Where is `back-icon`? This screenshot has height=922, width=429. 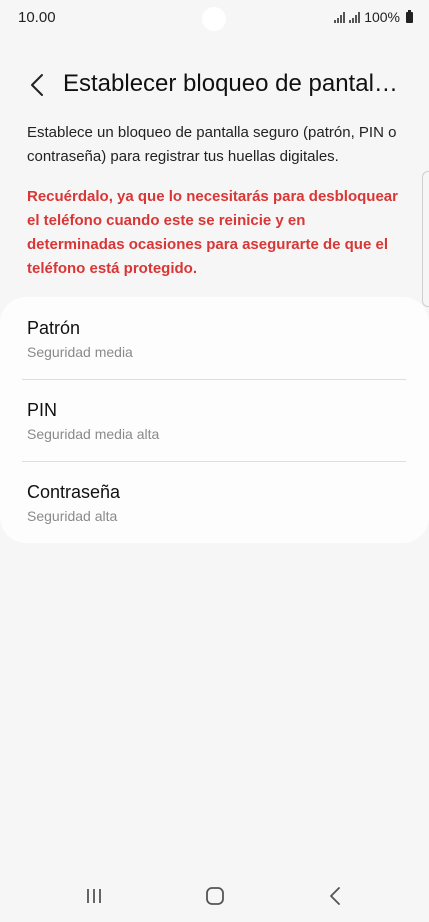 back-icon is located at coordinates (335, 896).